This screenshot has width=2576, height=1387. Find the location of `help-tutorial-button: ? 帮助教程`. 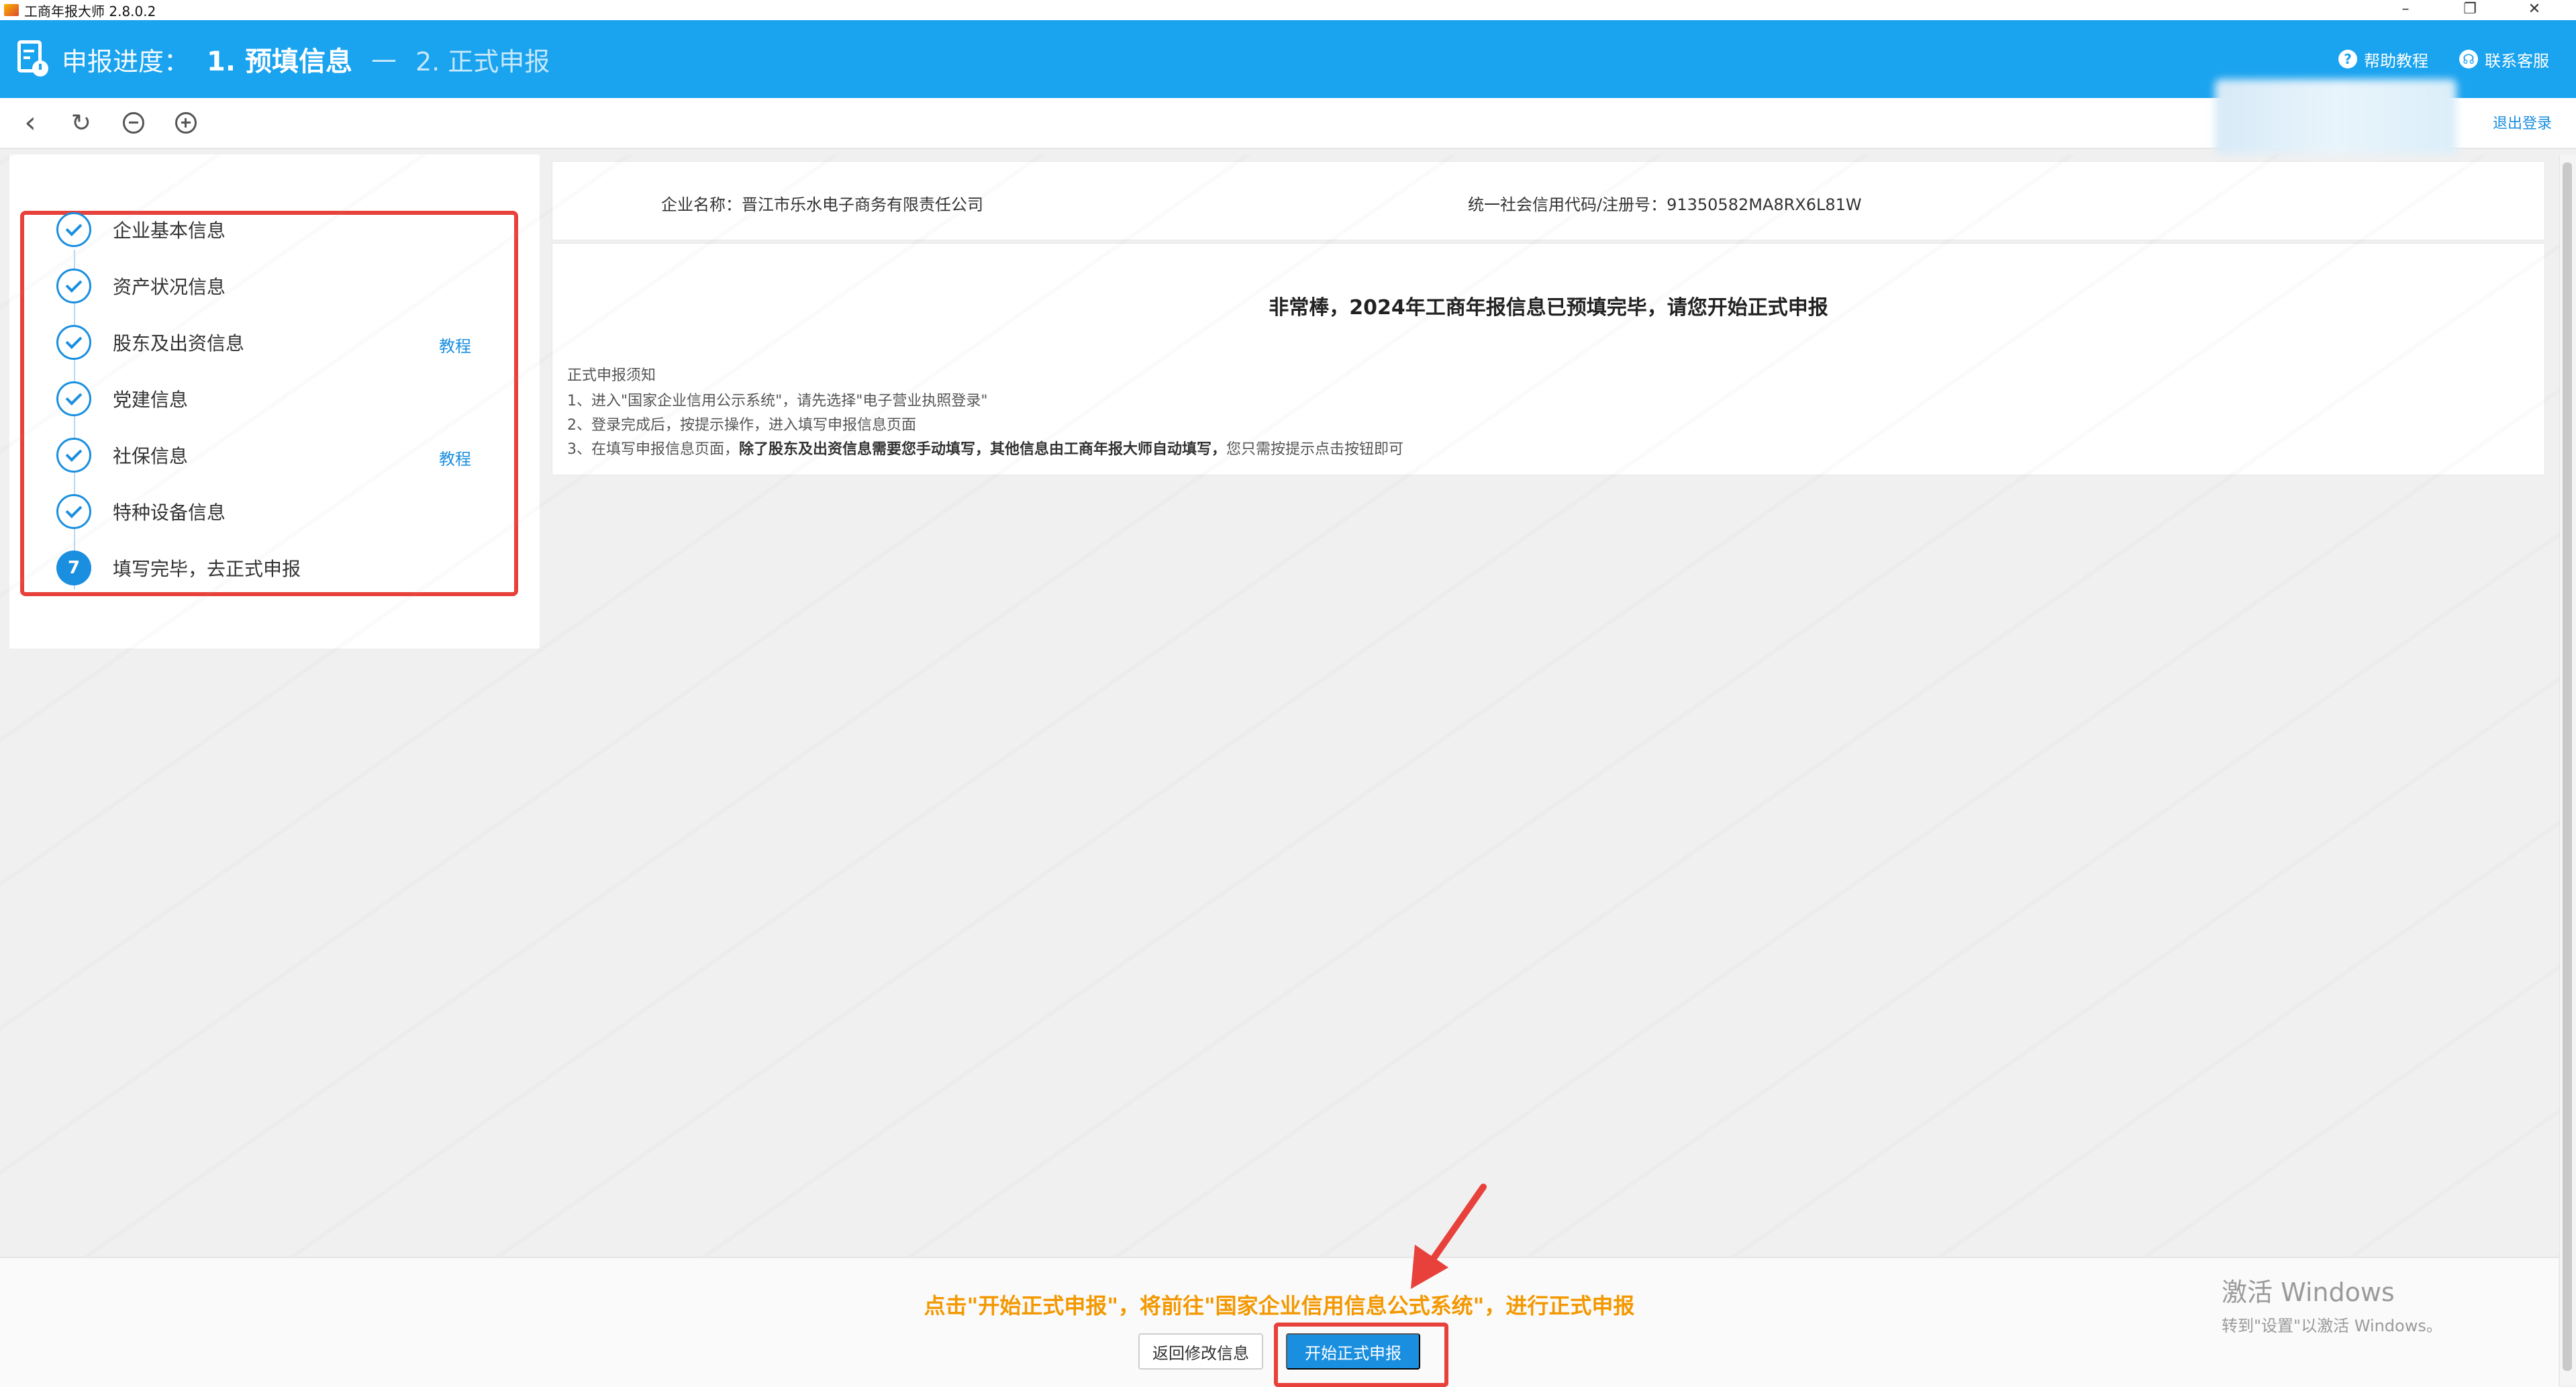

help-tutorial-button: ? 帮助教程 is located at coordinates (2383, 59).